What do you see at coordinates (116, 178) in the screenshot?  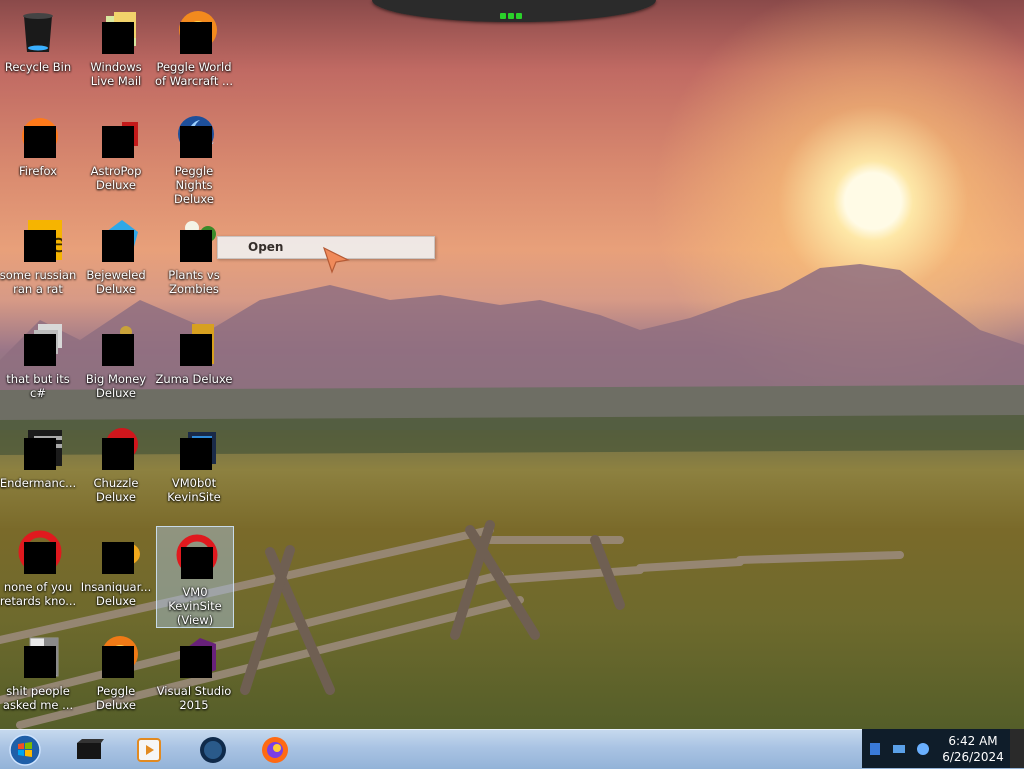 I see `desktop-icon-label: AstroPop Deluxe` at bounding box center [116, 178].